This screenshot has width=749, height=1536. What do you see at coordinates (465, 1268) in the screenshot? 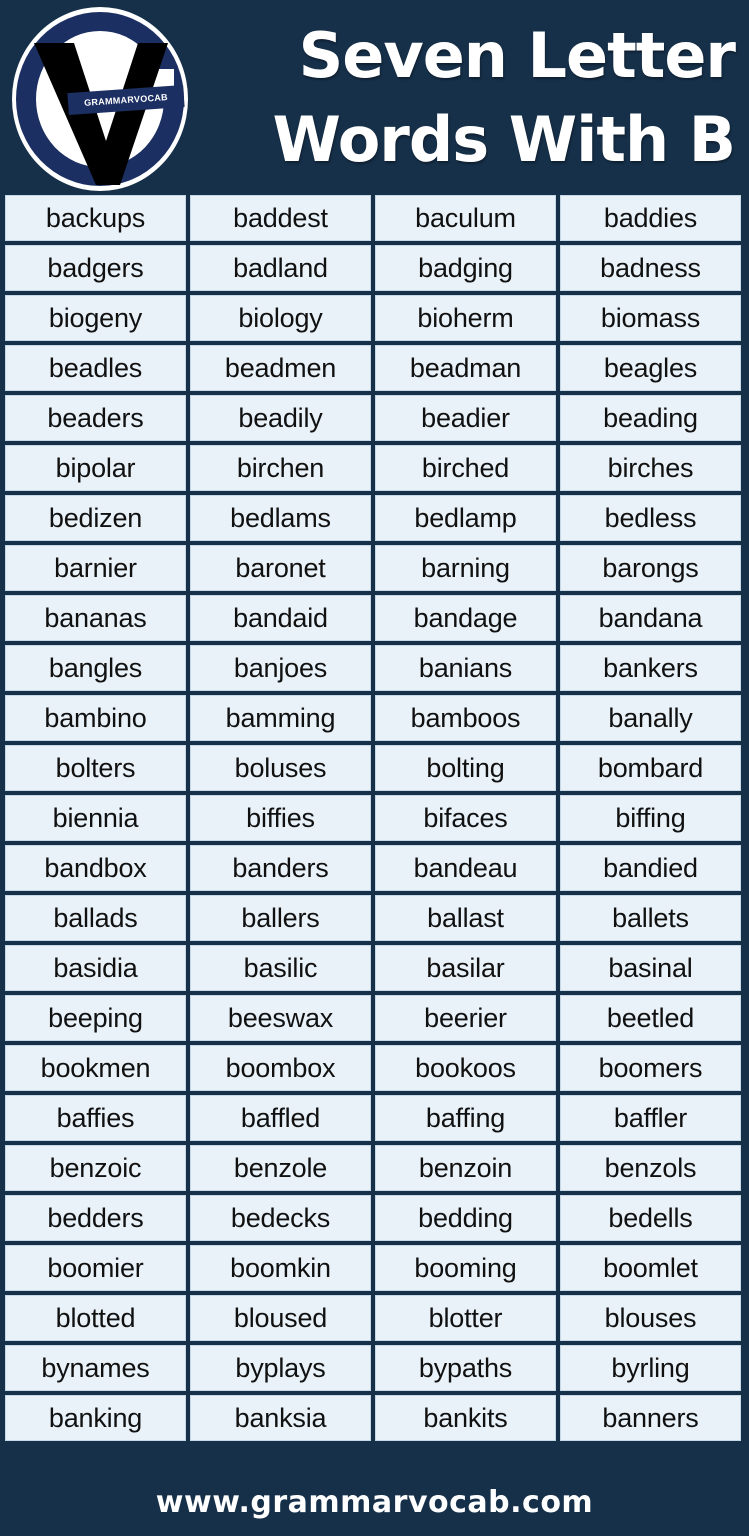
I see `word-cell: booming` at bounding box center [465, 1268].